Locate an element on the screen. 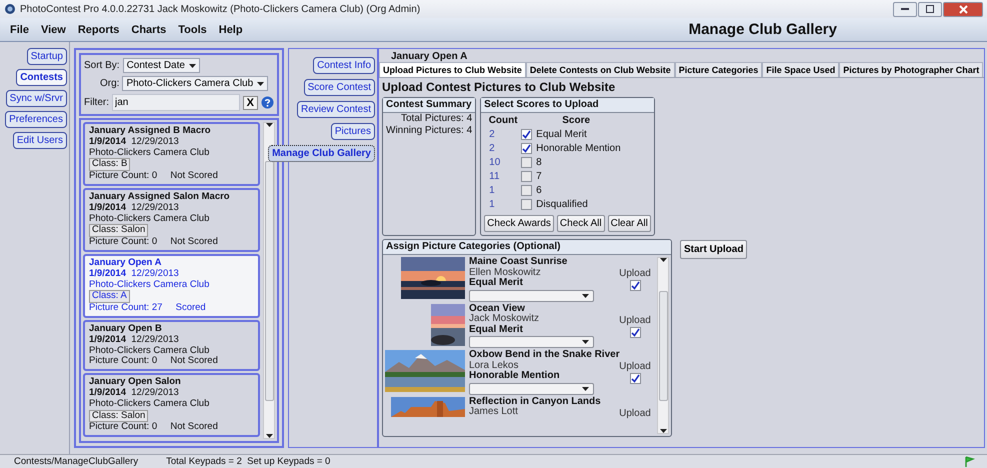 The height and width of the screenshot is (468, 987). section-button: Review Contest is located at coordinates (335, 109).